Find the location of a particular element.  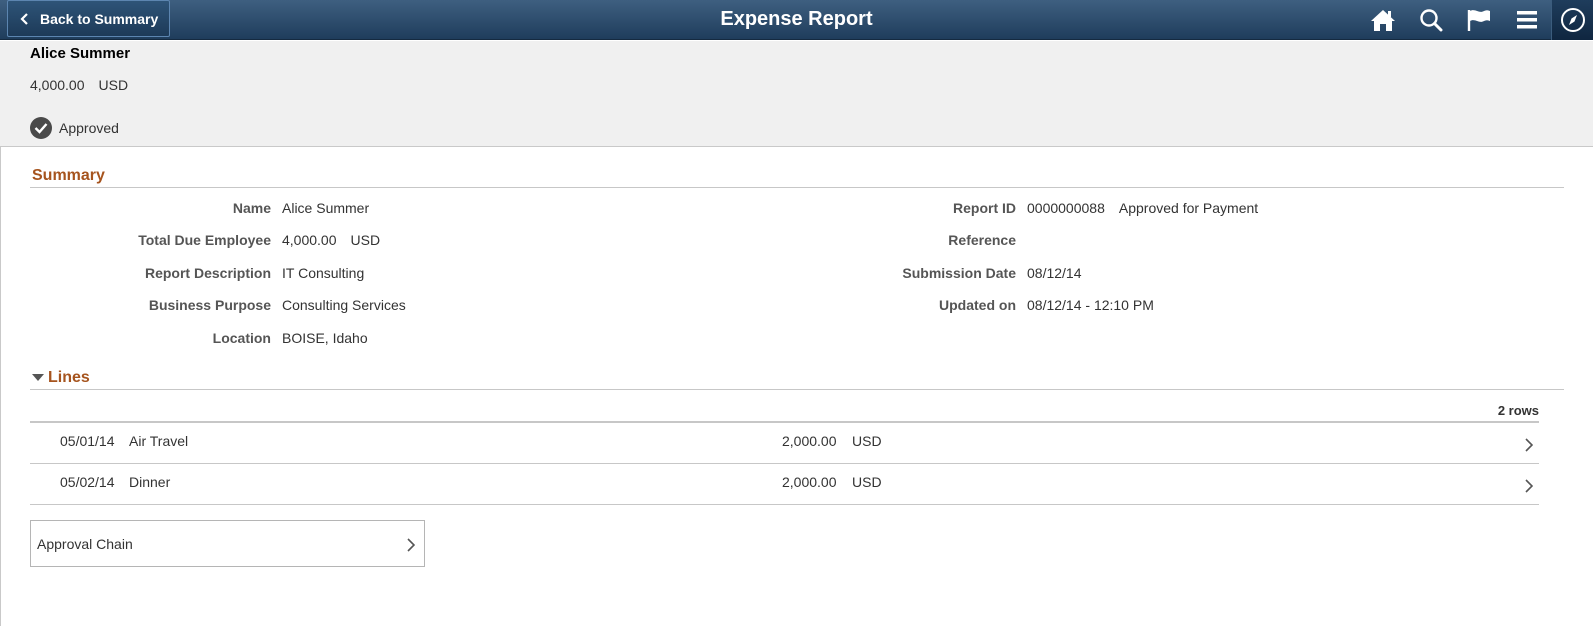

field-value: 0000000088 Approved for Payment is located at coordinates (1142, 208).